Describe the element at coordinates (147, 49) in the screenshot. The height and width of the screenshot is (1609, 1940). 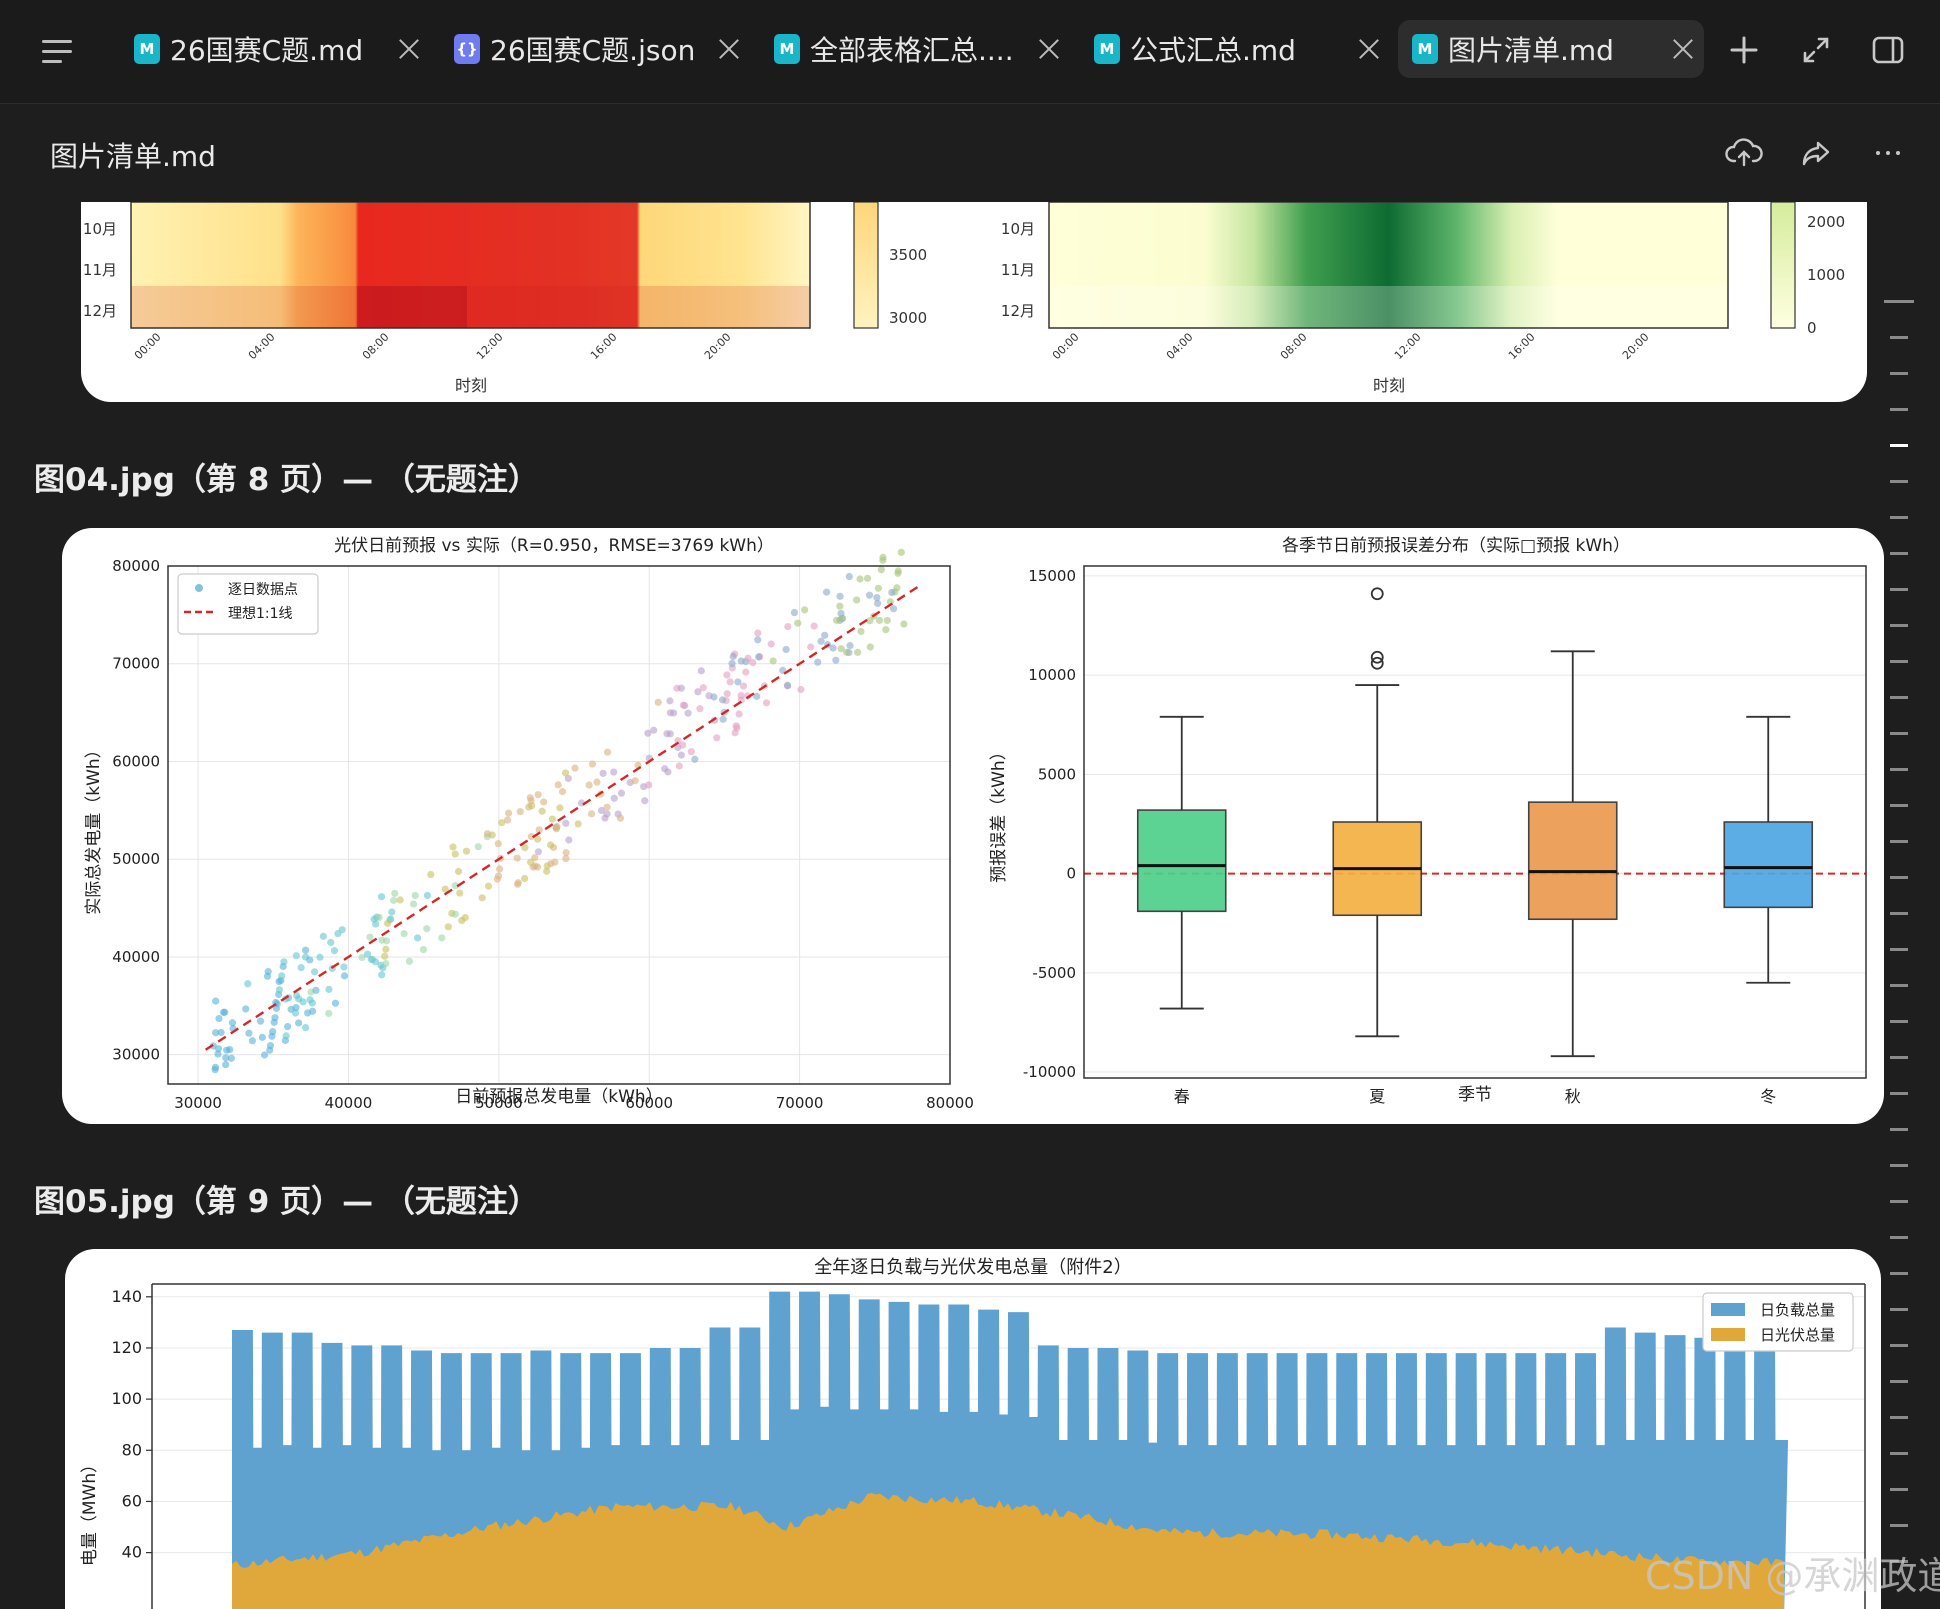
I see `markdown-file-icon: M` at that location.